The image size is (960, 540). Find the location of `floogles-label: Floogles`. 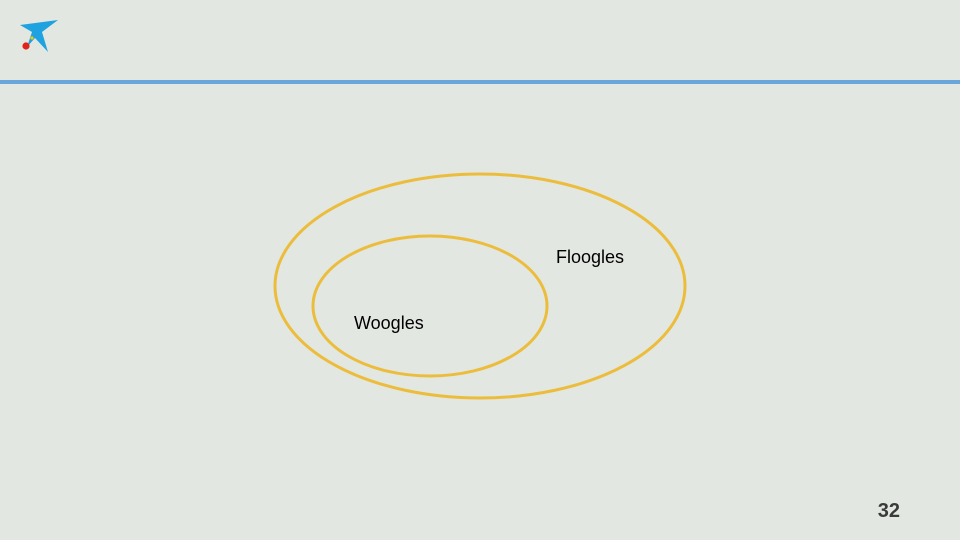

floogles-label: Floogles is located at coordinates (590, 257).